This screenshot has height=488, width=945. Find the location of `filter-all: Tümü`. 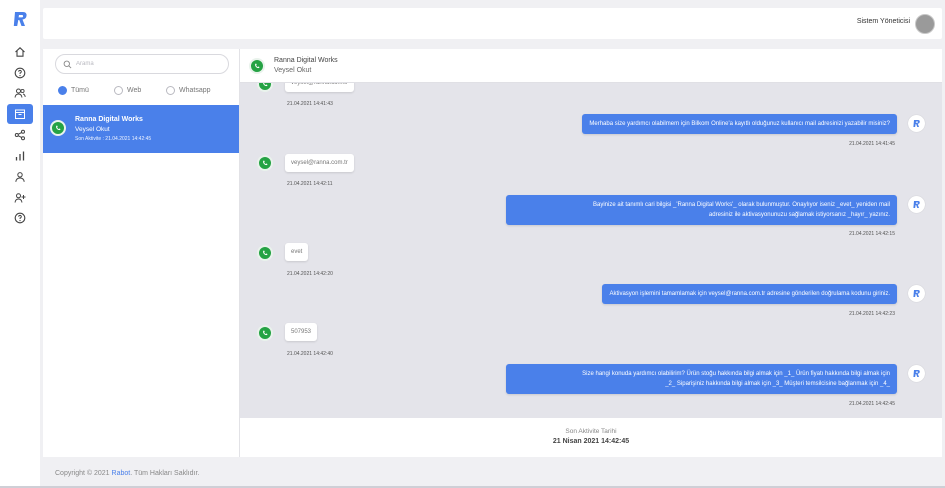

filter-all: Tümü is located at coordinates (73, 90).